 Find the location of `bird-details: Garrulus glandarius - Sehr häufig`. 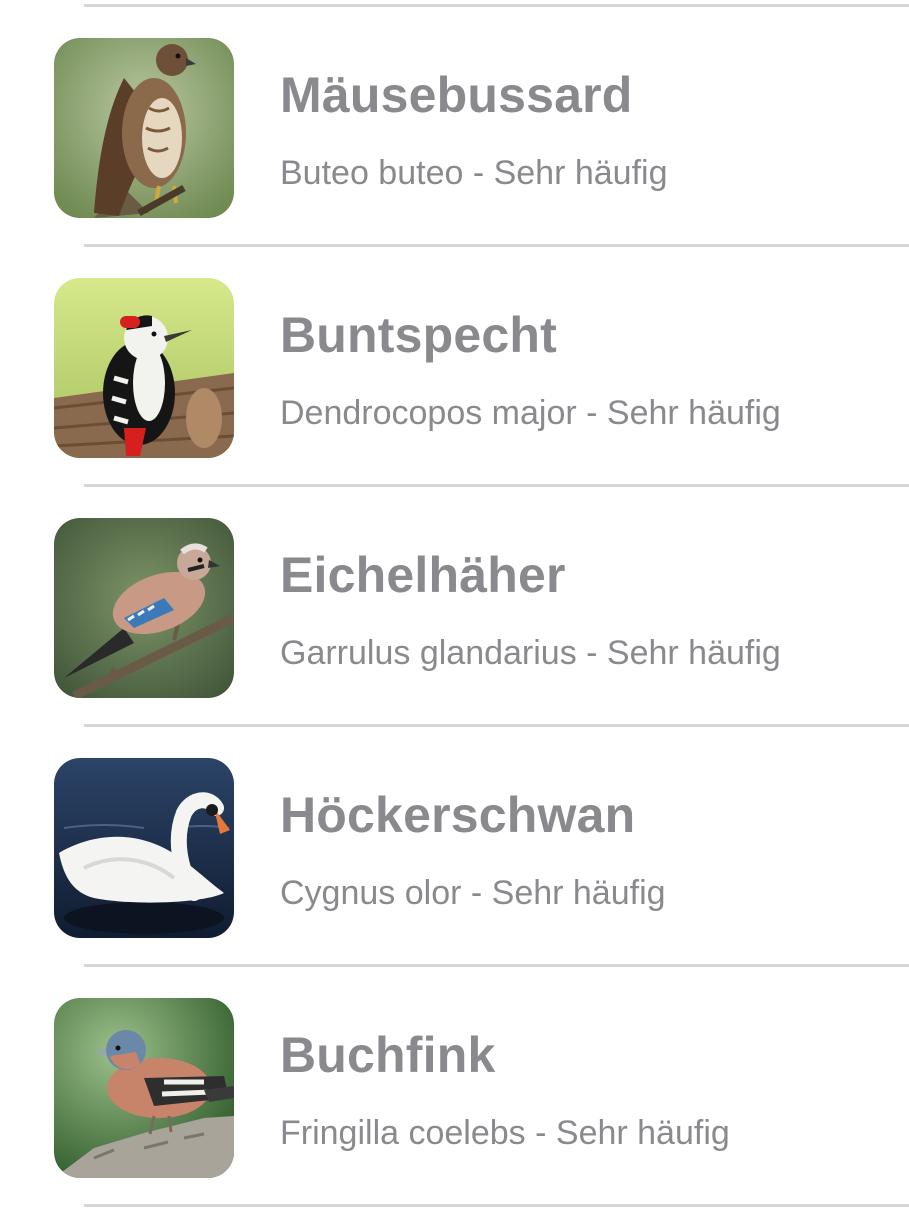

bird-details: Garrulus glandarius - Sehr häufig is located at coordinates (530, 653).